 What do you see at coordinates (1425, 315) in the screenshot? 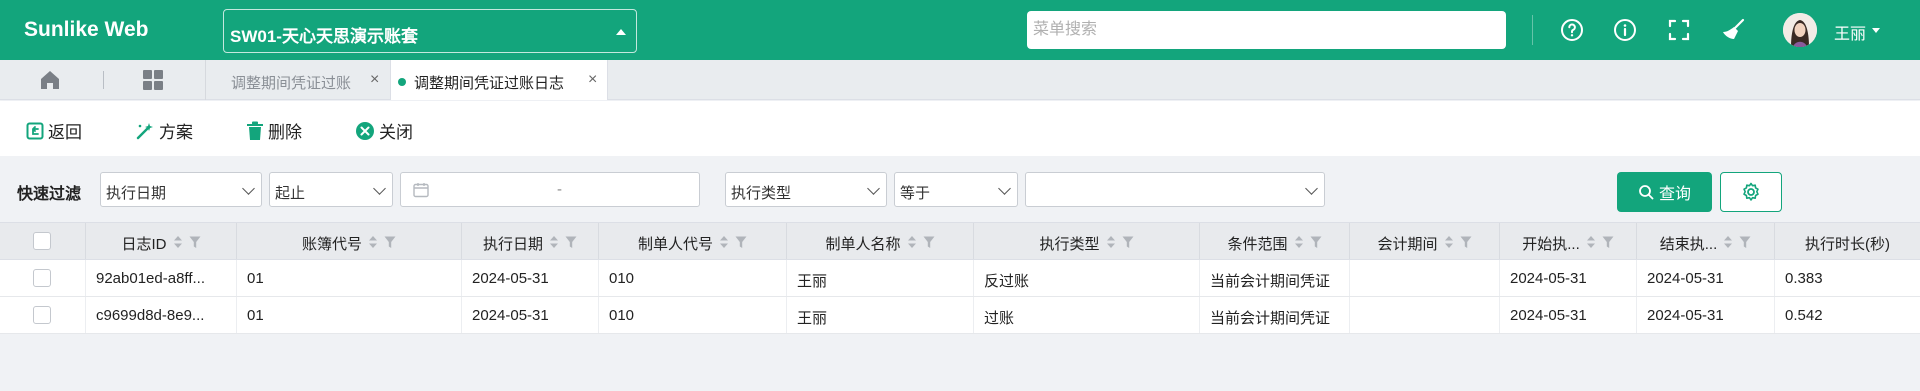
I see `table-cell` at bounding box center [1425, 315].